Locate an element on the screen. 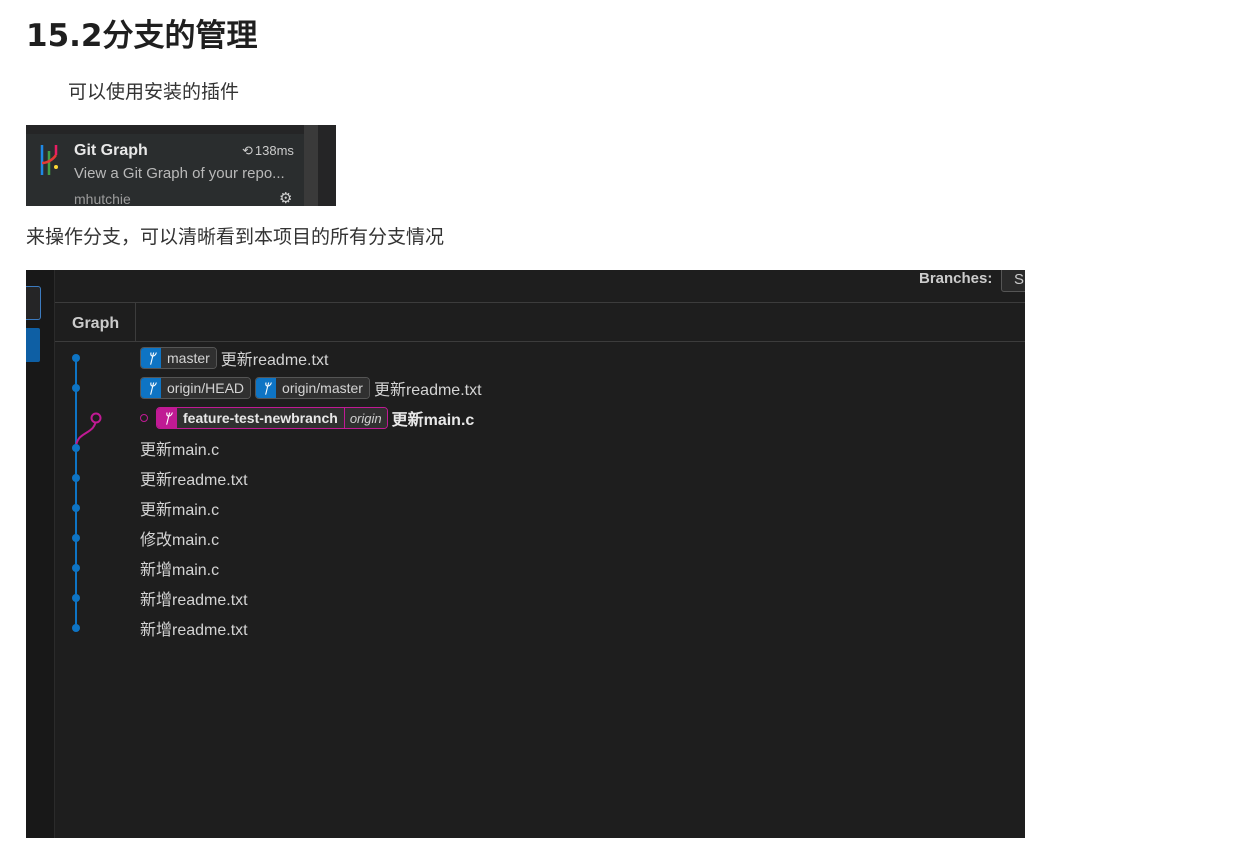 The image size is (1250, 858). commit-graph is located at coordinates (87, 493).